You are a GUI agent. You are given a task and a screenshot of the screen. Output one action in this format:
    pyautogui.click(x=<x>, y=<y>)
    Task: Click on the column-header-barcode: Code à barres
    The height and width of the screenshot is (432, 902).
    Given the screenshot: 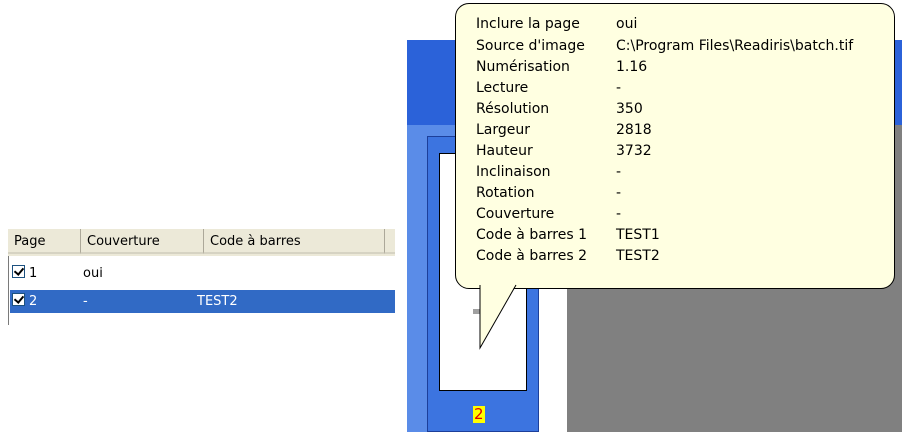 What is the action you would take?
    pyautogui.click(x=294, y=241)
    